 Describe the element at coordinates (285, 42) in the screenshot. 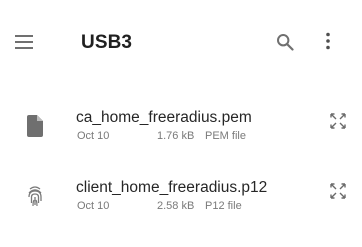

I see `search-icon` at that location.